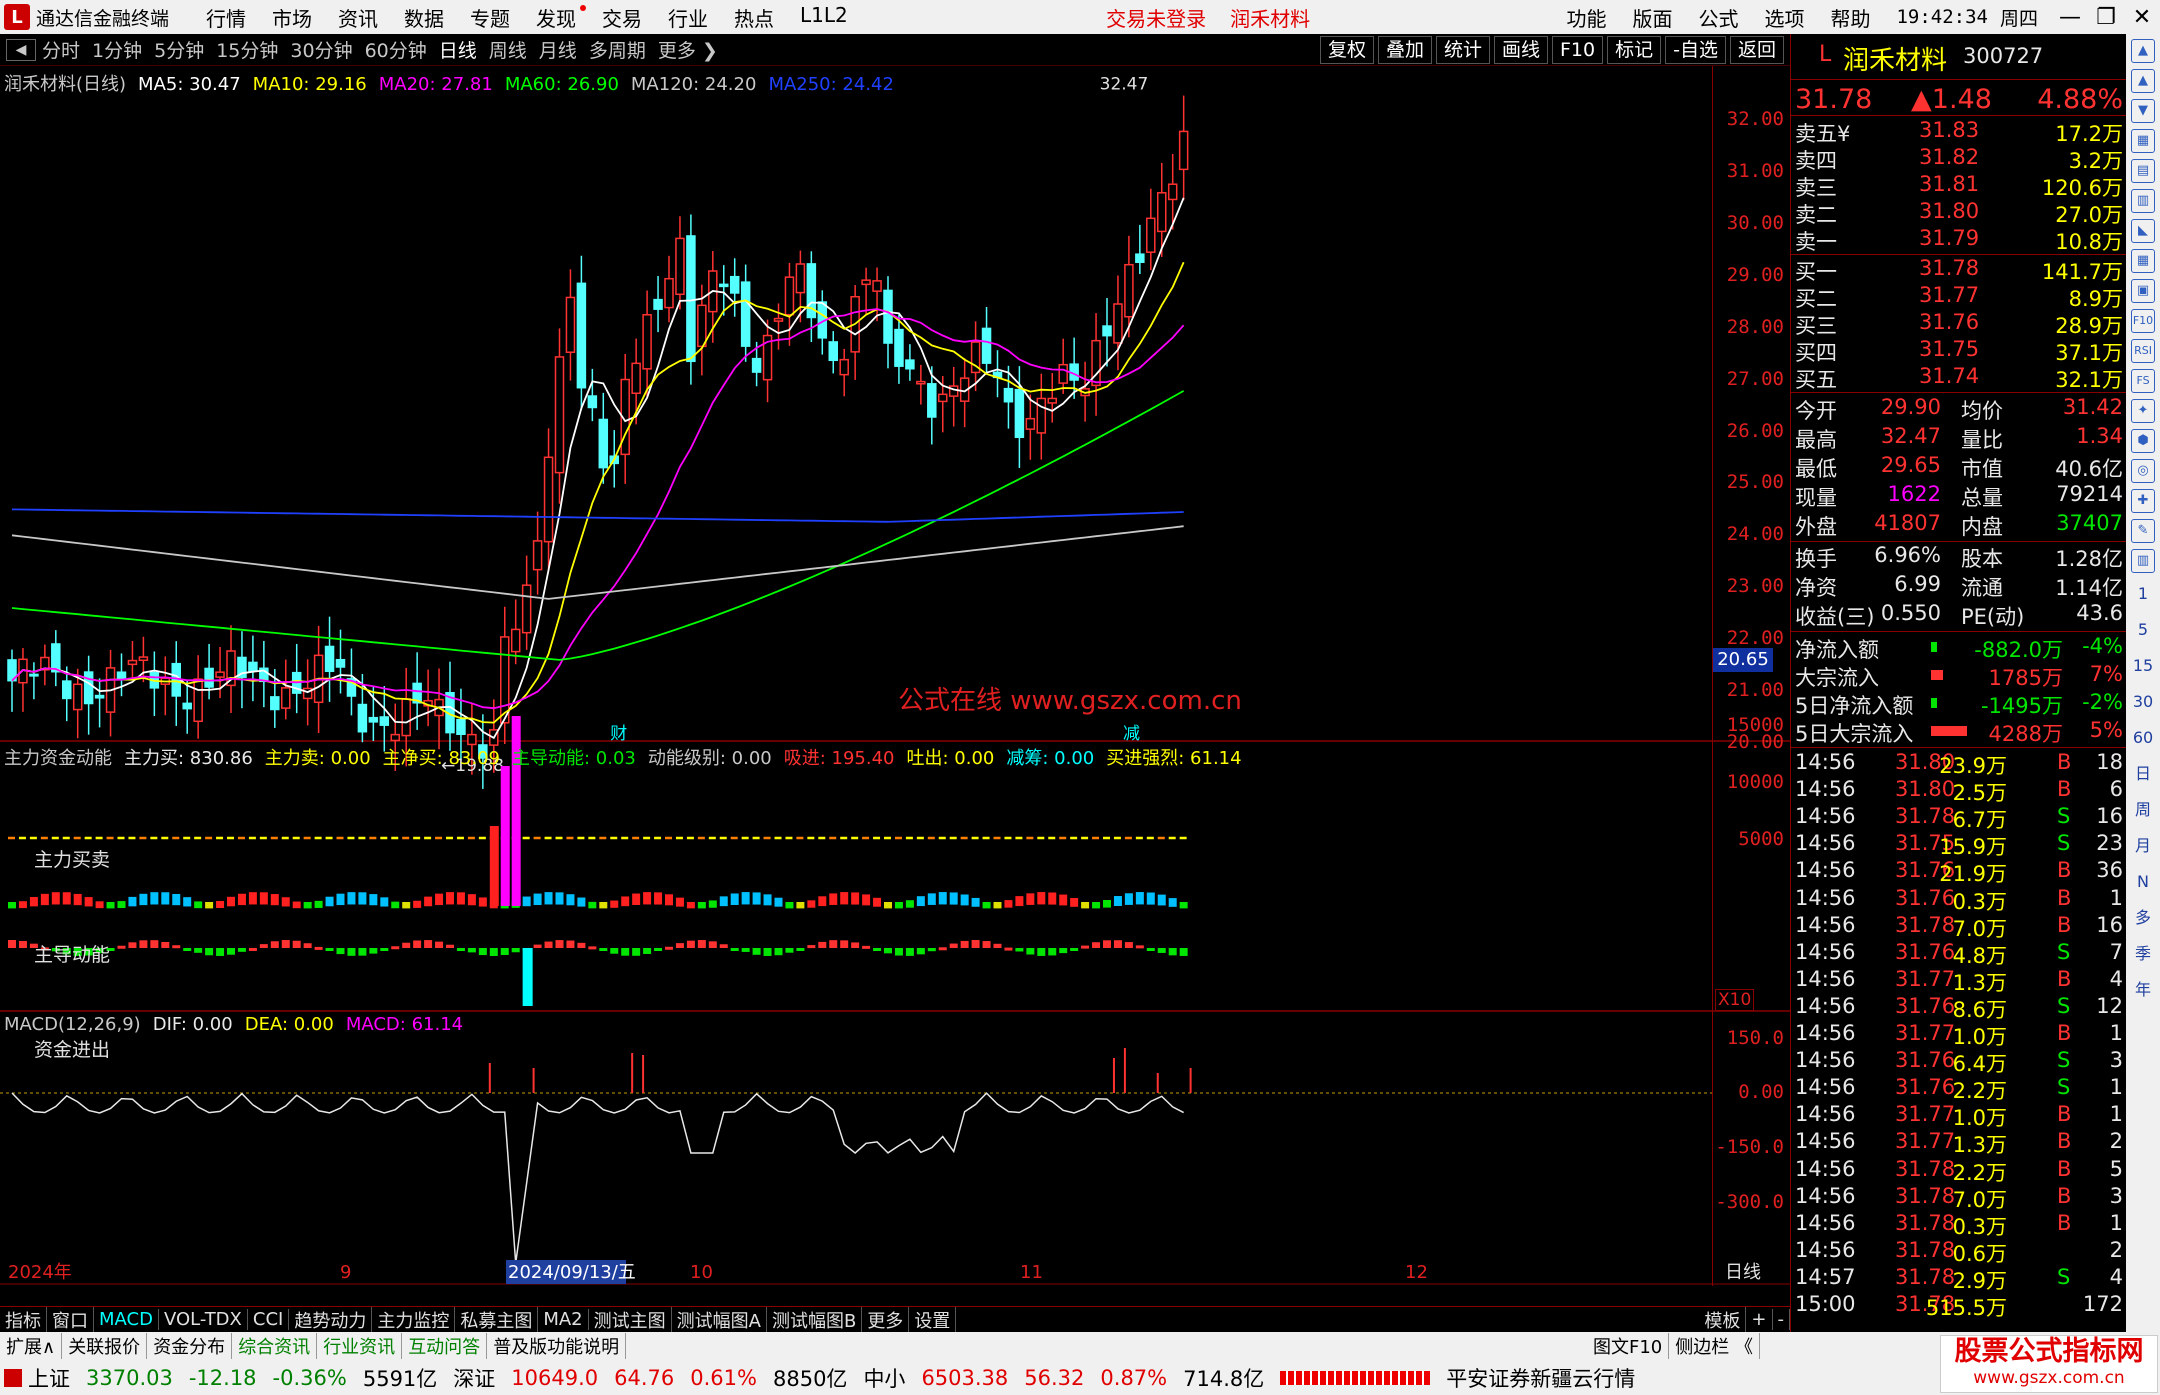 The height and width of the screenshot is (1395, 2160). What do you see at coordinates (2143, 411) in the screenshot?
I see `side-tool-icon: ✦` at bounding box center [2143, 411].